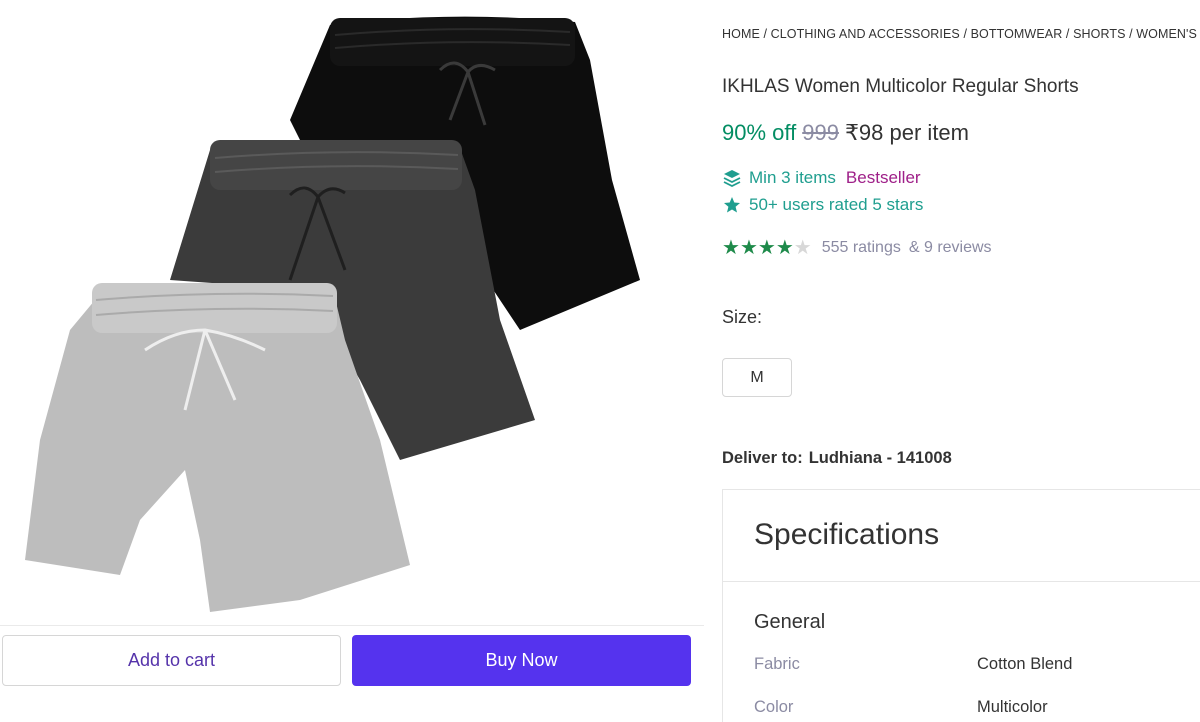  I want to click on buy-now-button: Buy Now, so click(521, 660).